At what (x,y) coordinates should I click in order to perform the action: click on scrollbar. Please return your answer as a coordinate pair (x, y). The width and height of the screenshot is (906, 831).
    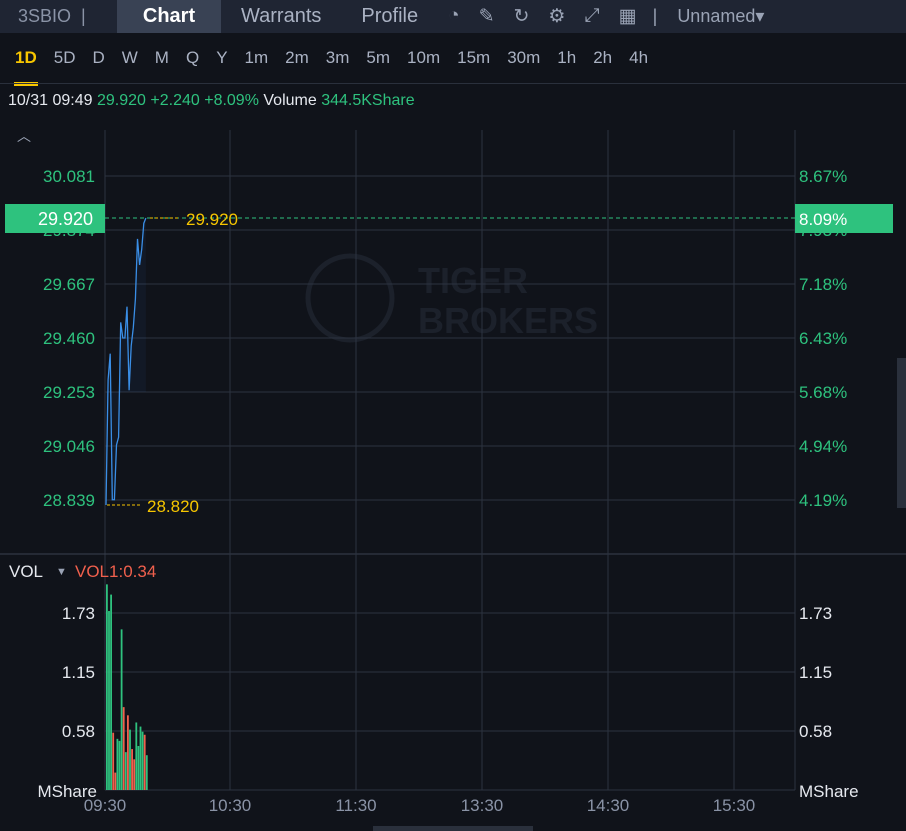
    Looking at the image, I should click on (901, 433).